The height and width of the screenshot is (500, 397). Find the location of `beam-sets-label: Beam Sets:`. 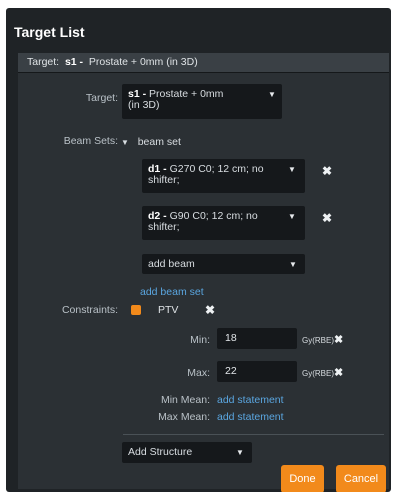

beam-sets-label: Beam Sets: is located at coordinates (90, 141).